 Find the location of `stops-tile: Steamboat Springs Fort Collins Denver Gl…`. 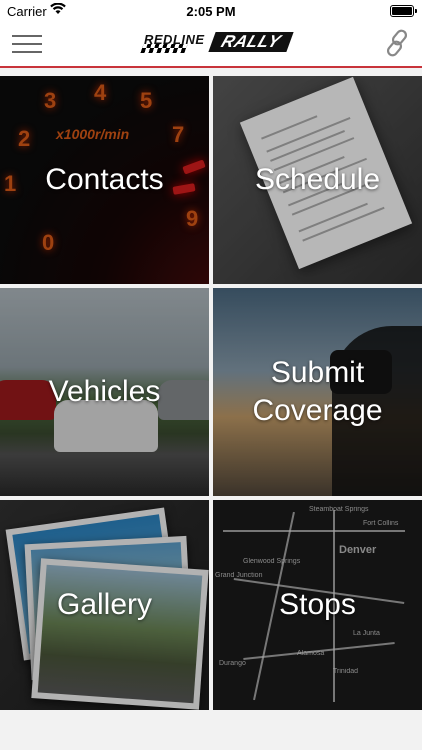

stops-tile: Steamboat Springs Fort Collins Denver Gl… is located at coordinates (317, 605).